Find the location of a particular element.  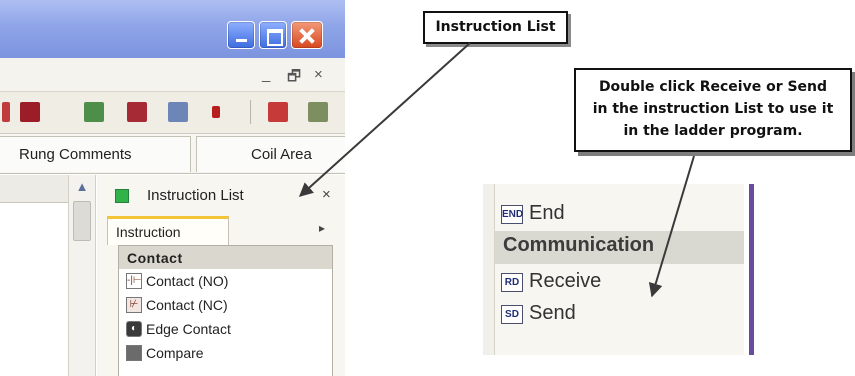

list-item-compare: Compare is located at coordinates (225, 353).